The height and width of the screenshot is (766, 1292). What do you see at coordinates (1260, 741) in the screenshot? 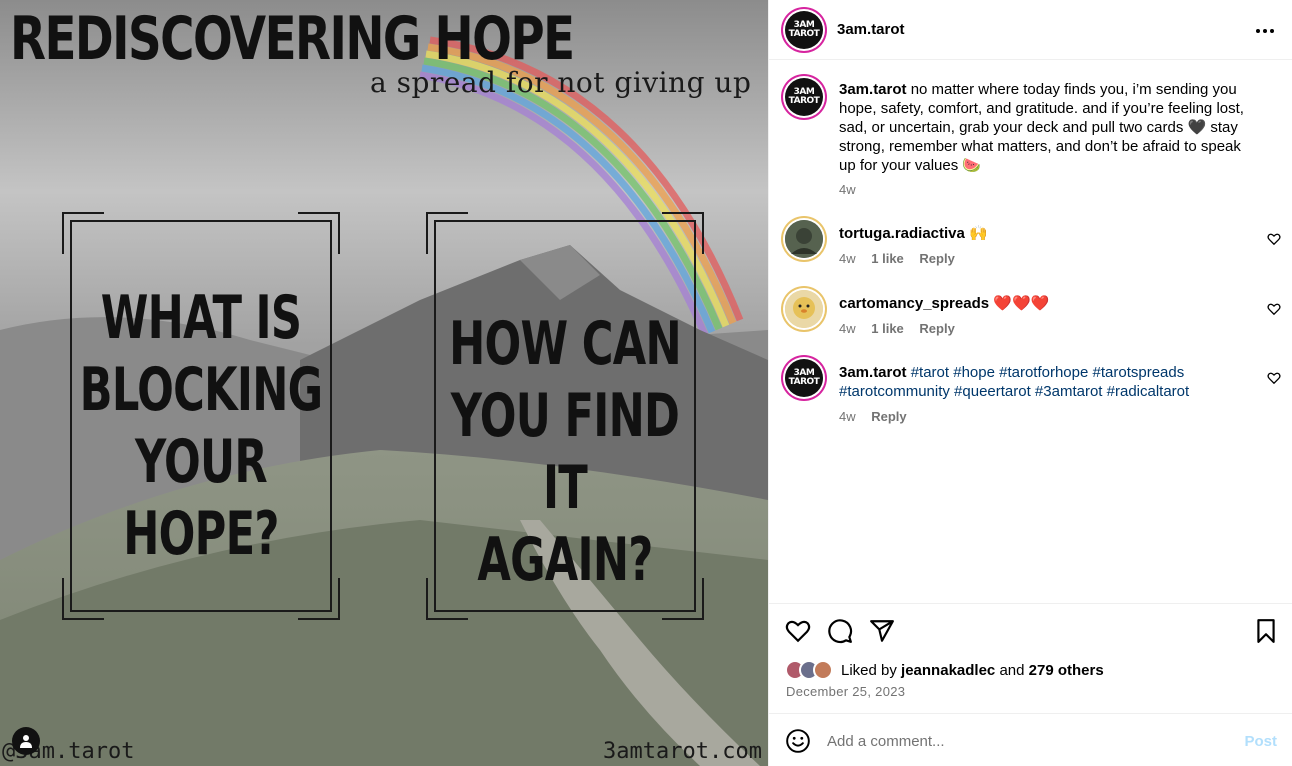
I see `post-comment-button: Post` at bounding box center [1260, 741].